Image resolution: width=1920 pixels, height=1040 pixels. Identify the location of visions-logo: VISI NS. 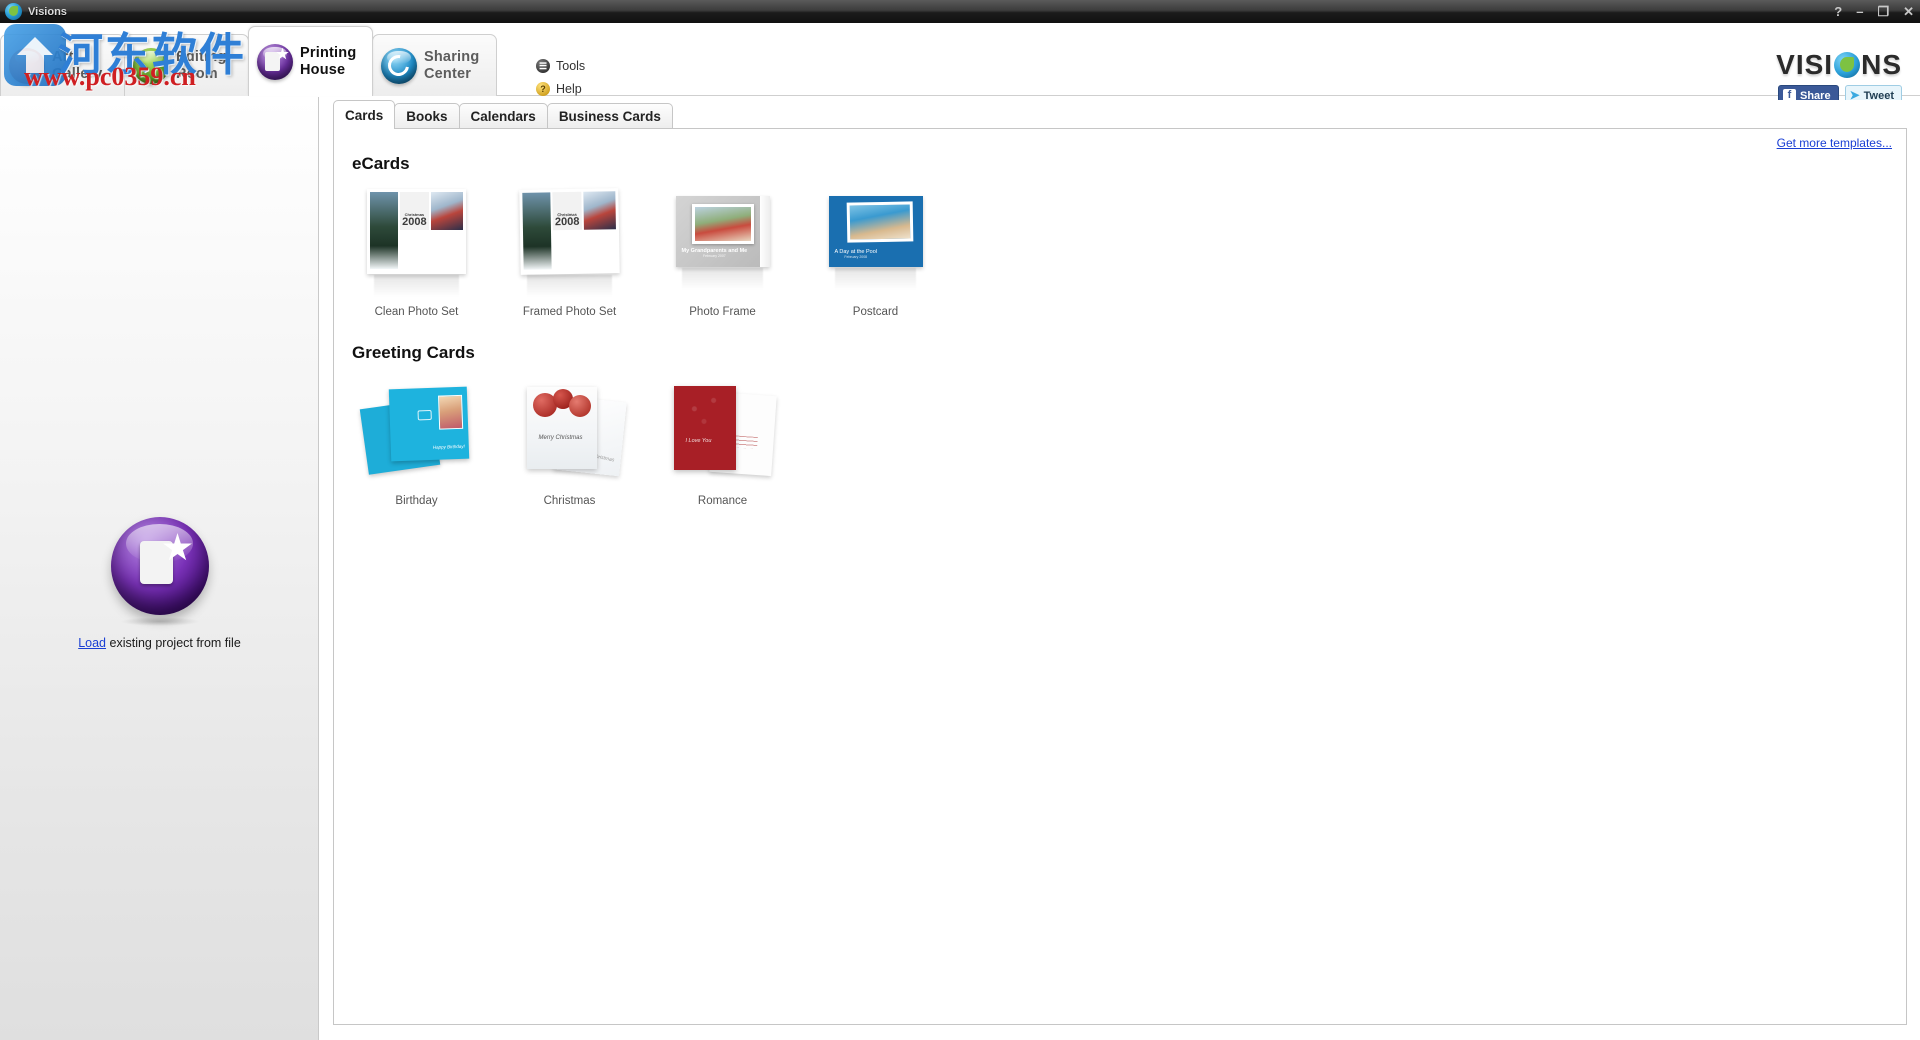
(1839, 65).